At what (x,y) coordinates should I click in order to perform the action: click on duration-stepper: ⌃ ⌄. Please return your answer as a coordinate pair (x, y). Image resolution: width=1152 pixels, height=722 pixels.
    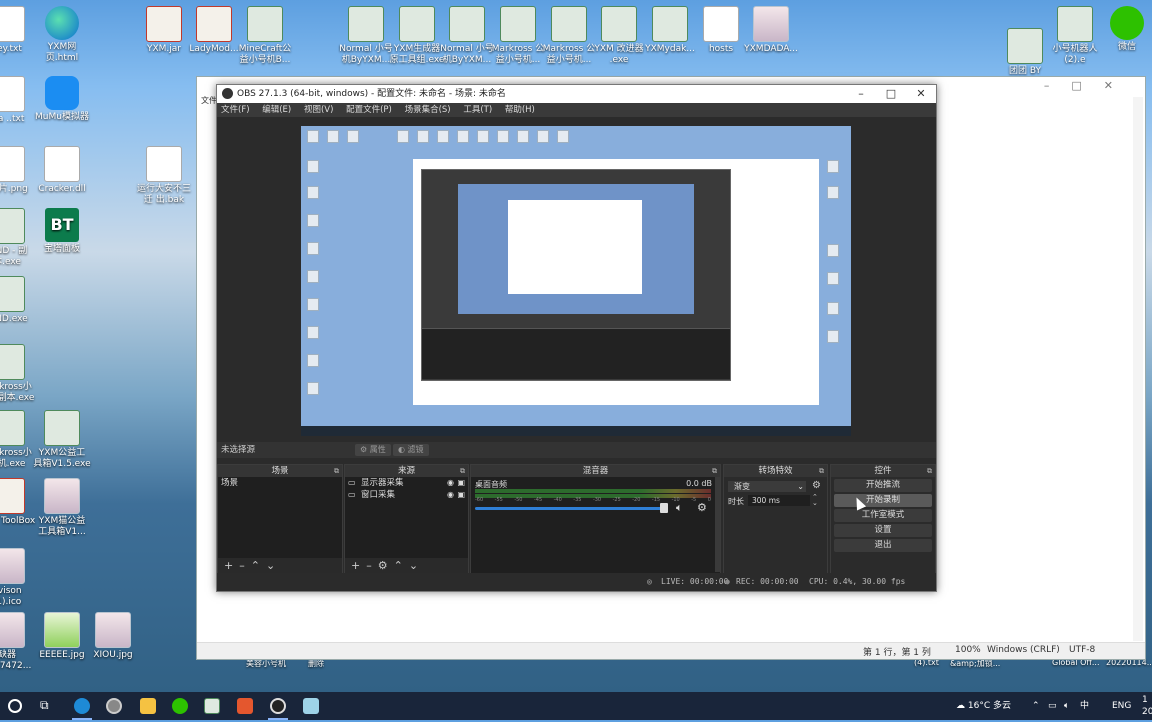
    Looking at the image, I should click on (815, 500).